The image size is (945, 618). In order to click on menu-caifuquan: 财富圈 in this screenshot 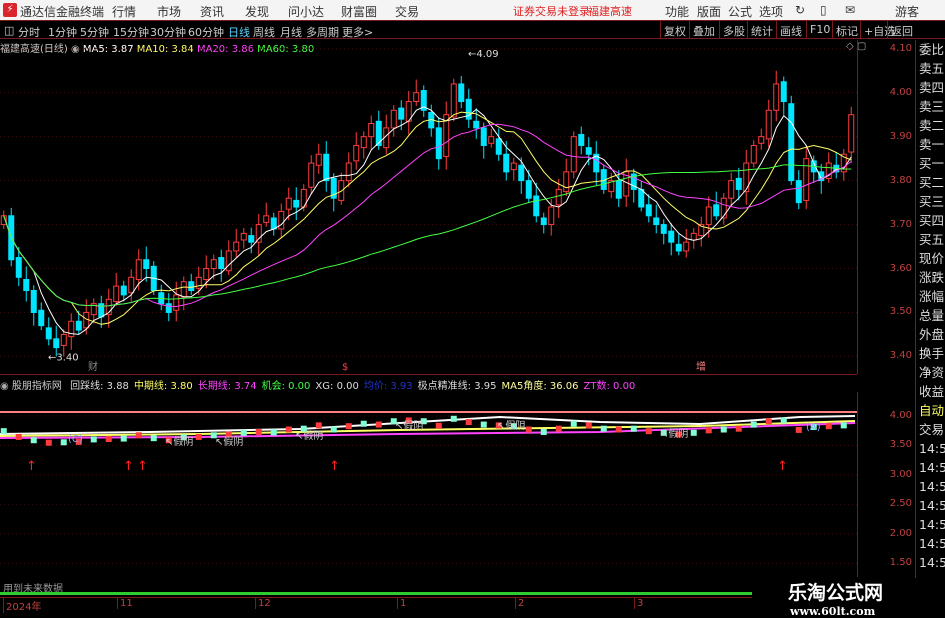, I will do `click(359, 11)`.